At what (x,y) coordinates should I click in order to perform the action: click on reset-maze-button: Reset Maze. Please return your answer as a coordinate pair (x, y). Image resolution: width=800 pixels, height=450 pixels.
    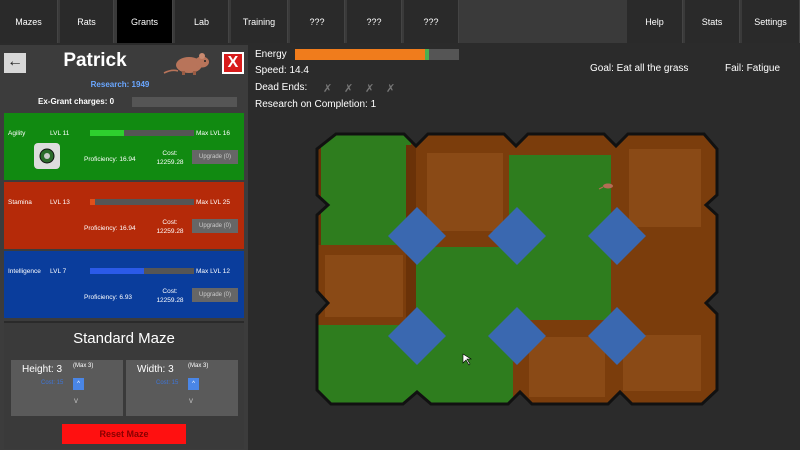
    Looking at the image, I should click on (124, 434).